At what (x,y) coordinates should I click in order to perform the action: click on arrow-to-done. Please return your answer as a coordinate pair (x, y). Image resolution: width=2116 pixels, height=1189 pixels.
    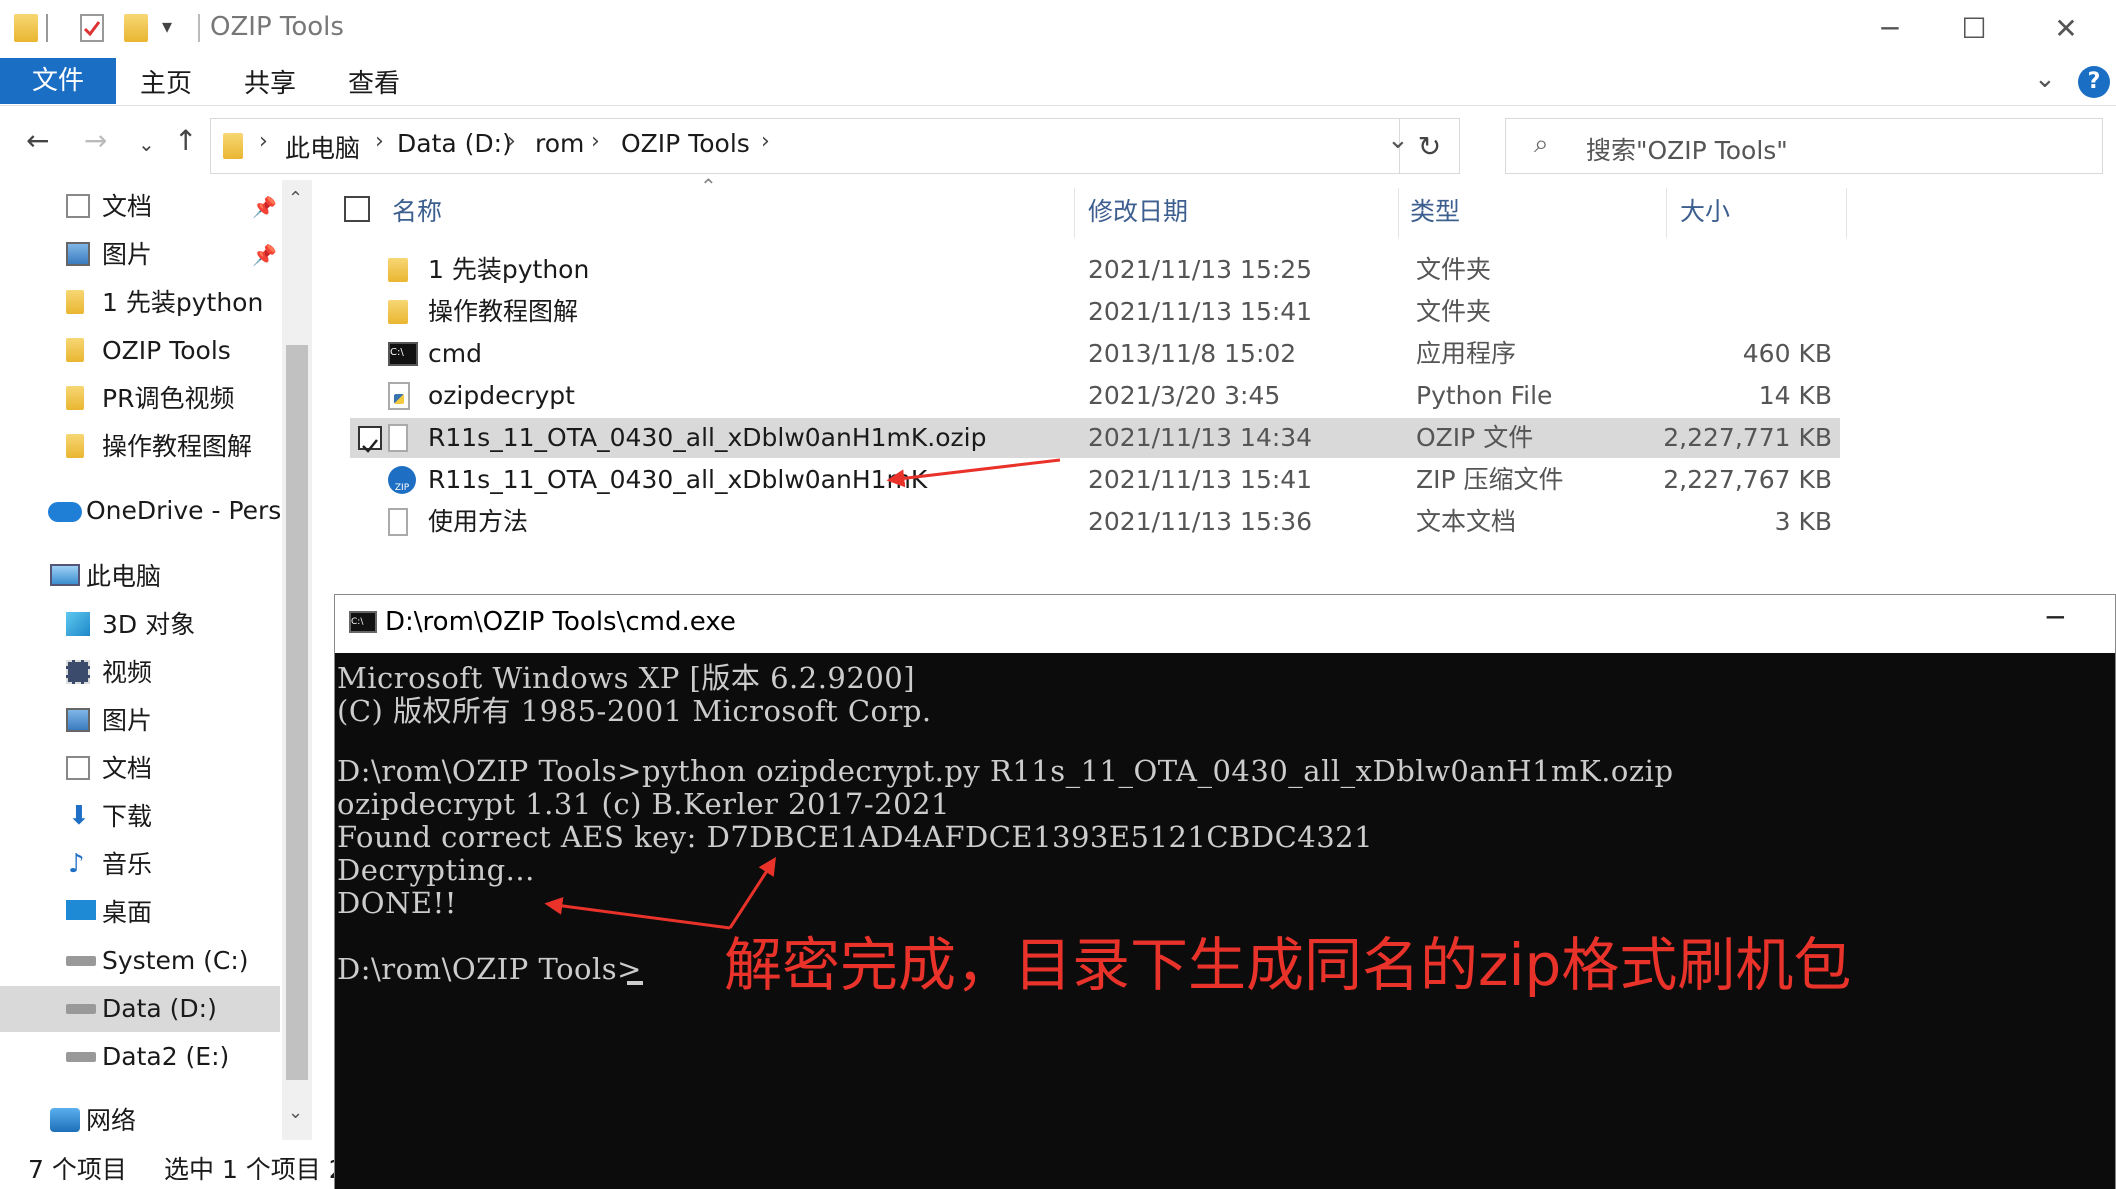
    Looking at the image, I should click on (637, 913).